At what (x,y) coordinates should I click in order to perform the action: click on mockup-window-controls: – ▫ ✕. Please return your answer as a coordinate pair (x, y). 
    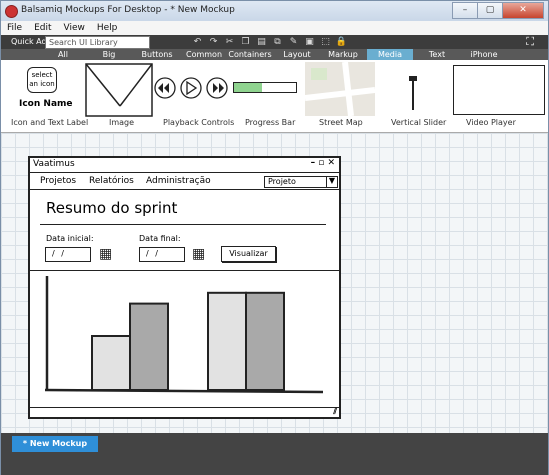
    Looking at the image, I should click on (322, 163).